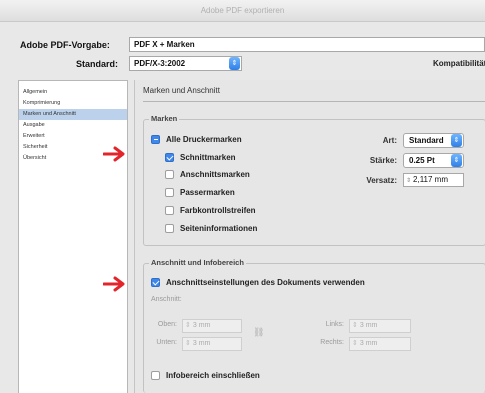 This screenshot has height=393, width=485. I want to click on offset-value: 2,117 mm, so click(431, 179).